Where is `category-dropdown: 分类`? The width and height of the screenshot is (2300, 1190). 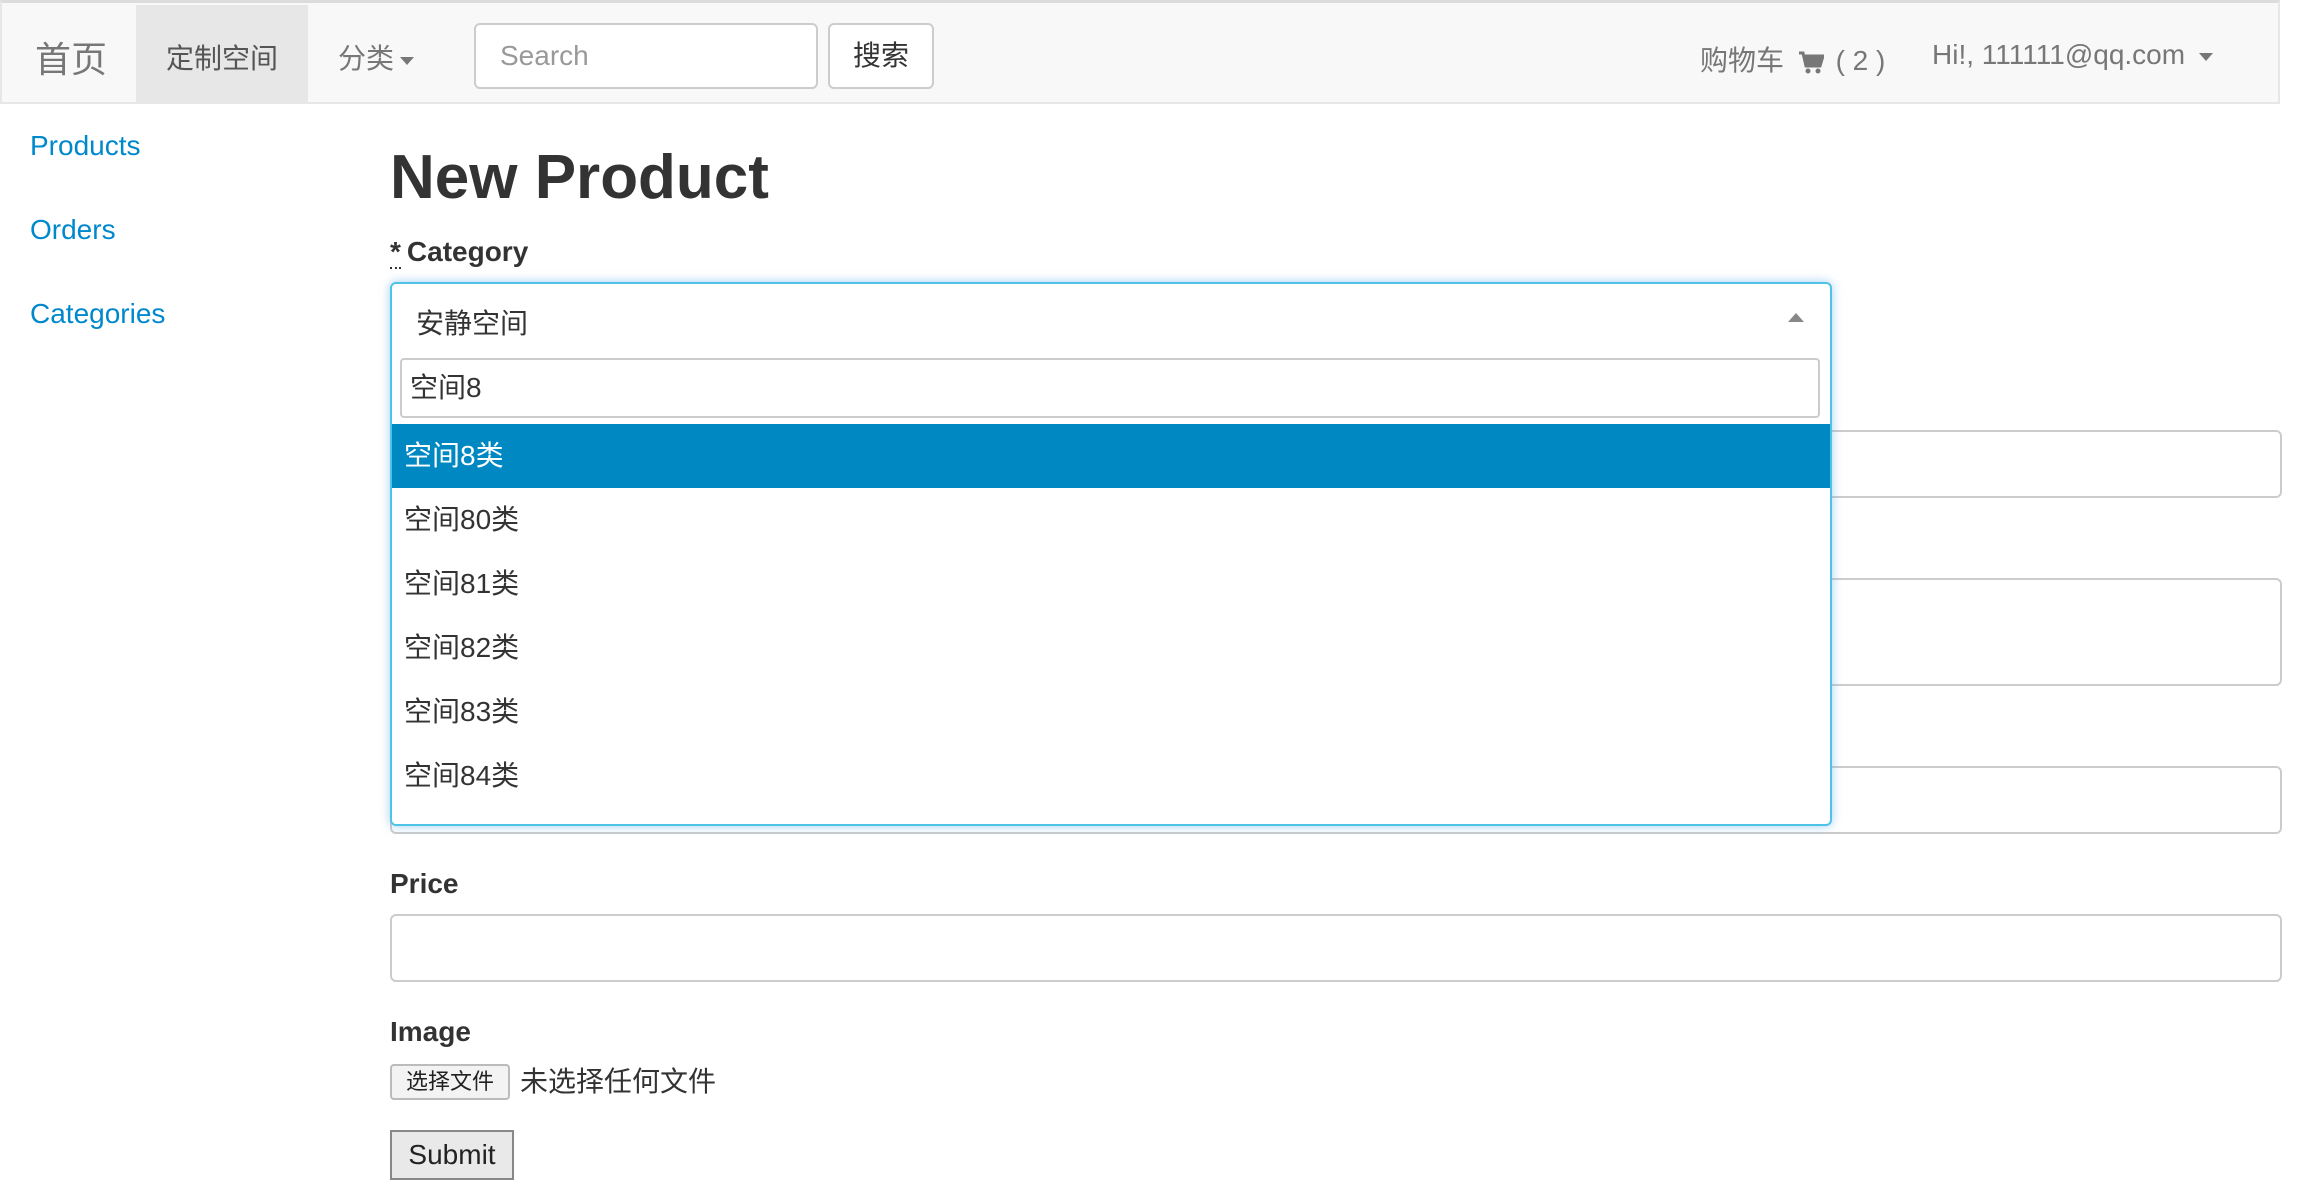
category-dropdown: 分类 is located at coordinates (376, 57).